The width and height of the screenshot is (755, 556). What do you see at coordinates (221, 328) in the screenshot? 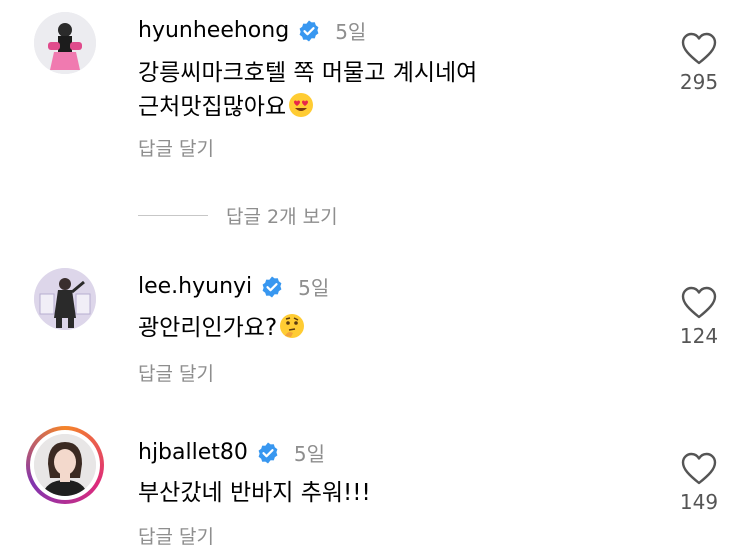
I see `comment-text: 광안리인가요?` at bounding box center [221, 328].